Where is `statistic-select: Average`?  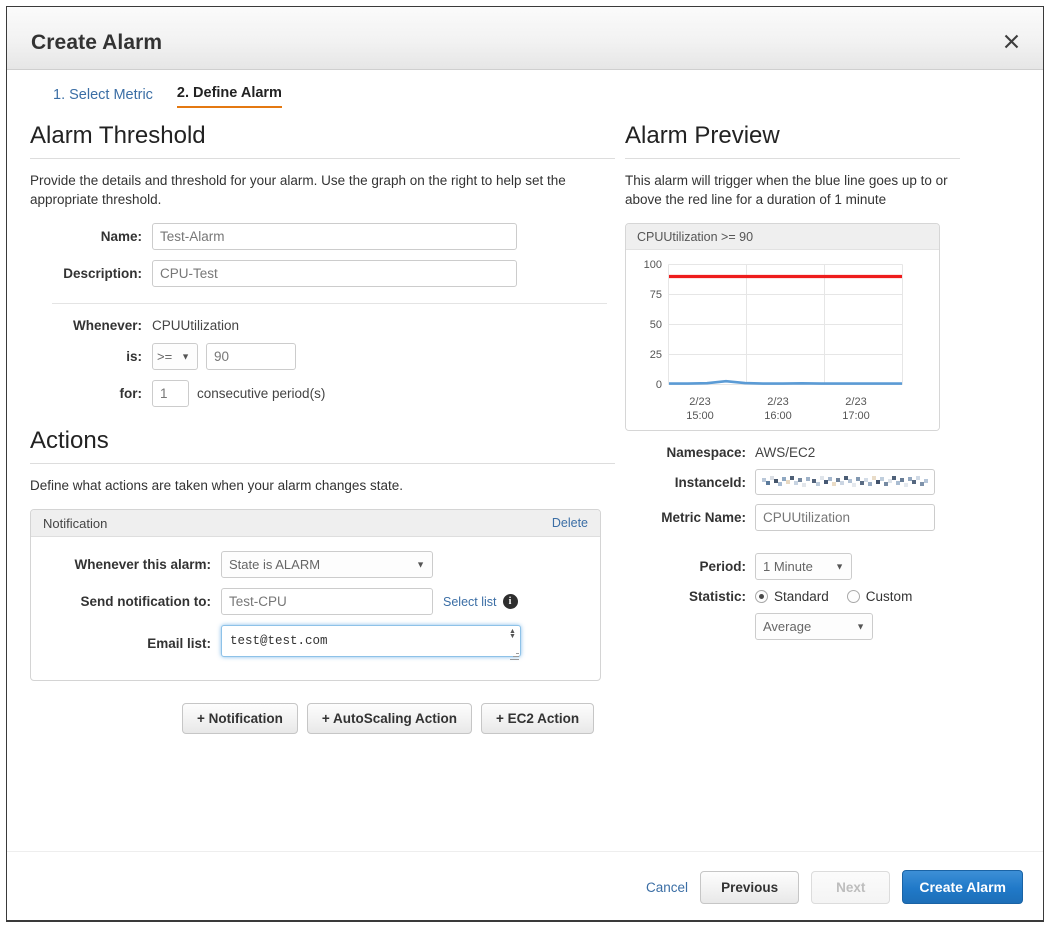 statistic-select: Average is located at coordinates (814, 626).